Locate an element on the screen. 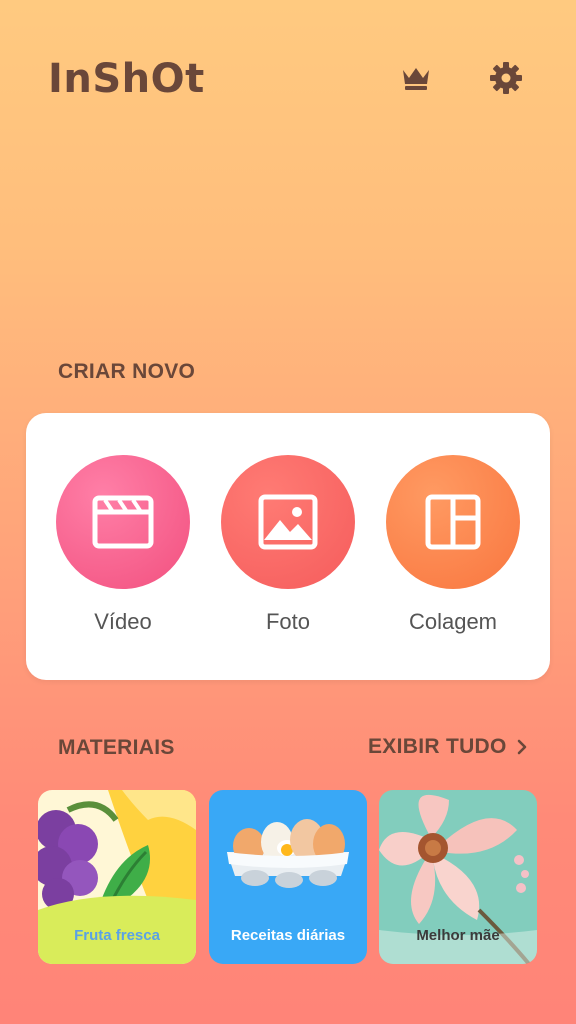 The width and height of the screenshot is (576, 1024). create-video-button: Vídeo is located at coordinates (123, 545).